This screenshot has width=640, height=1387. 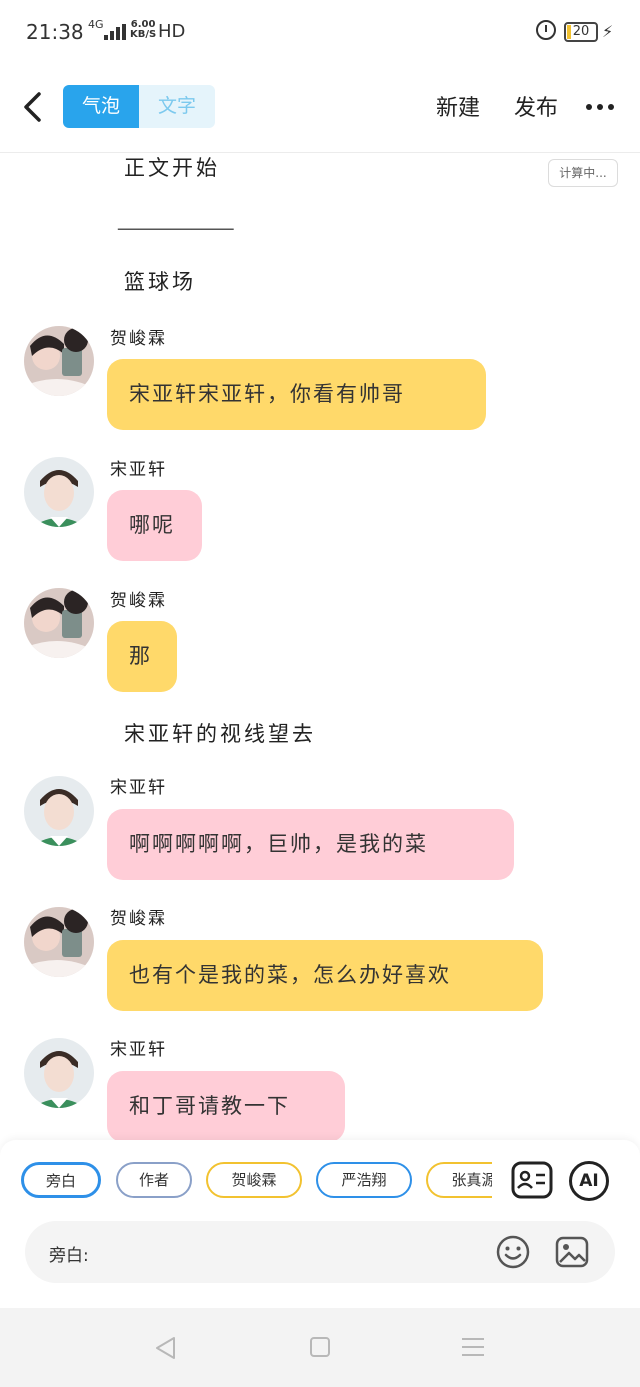 I want to click on composer-panel: 旁白 作者 贺峻霖 严浩翔 张真源 AI 旁白:, so click(x=320, y=1224).